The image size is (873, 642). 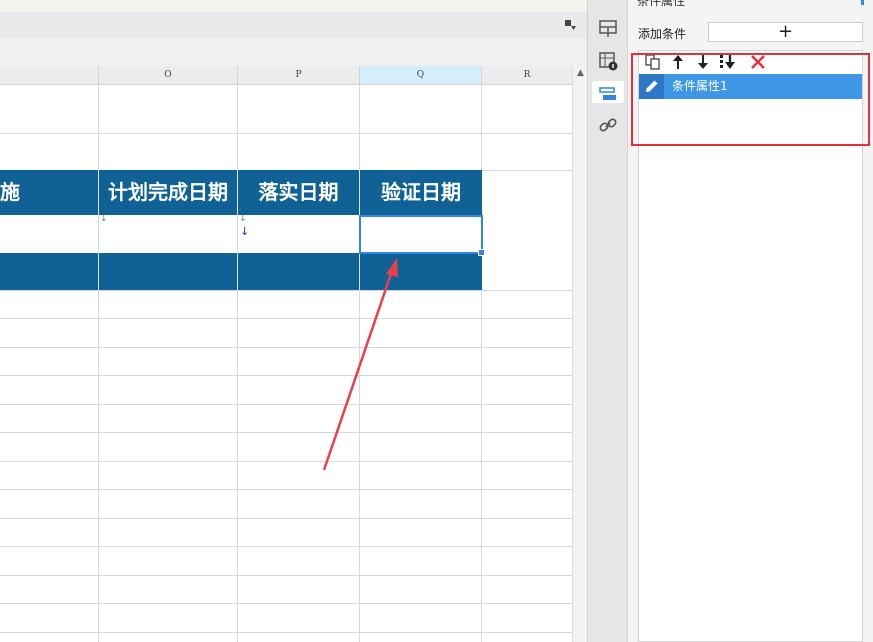 I want to click on table-header-band: 施 计划完成日期 落实日期 验证日期, so click(x=241, y=192).